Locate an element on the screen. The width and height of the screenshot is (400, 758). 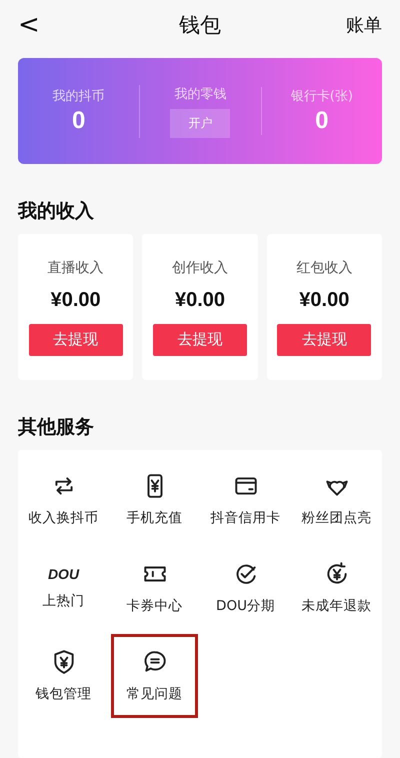
service-label: 钱包管理 is located at coordinates (64, 694).